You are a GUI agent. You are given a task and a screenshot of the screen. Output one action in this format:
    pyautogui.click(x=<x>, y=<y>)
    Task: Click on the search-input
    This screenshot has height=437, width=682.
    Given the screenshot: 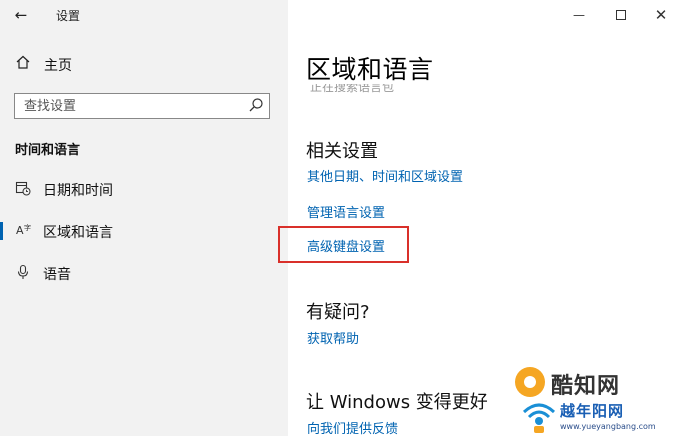 What is the action you would take?
    pyautogui.click(x=129, y=106)
    